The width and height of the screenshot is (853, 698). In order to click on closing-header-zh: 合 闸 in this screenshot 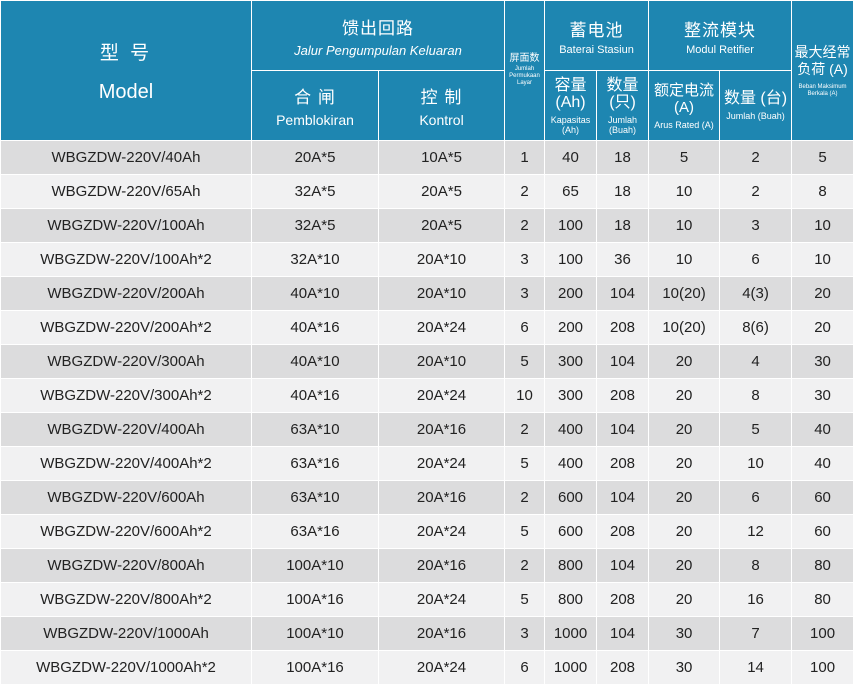, I will do `click(315, 97)`.